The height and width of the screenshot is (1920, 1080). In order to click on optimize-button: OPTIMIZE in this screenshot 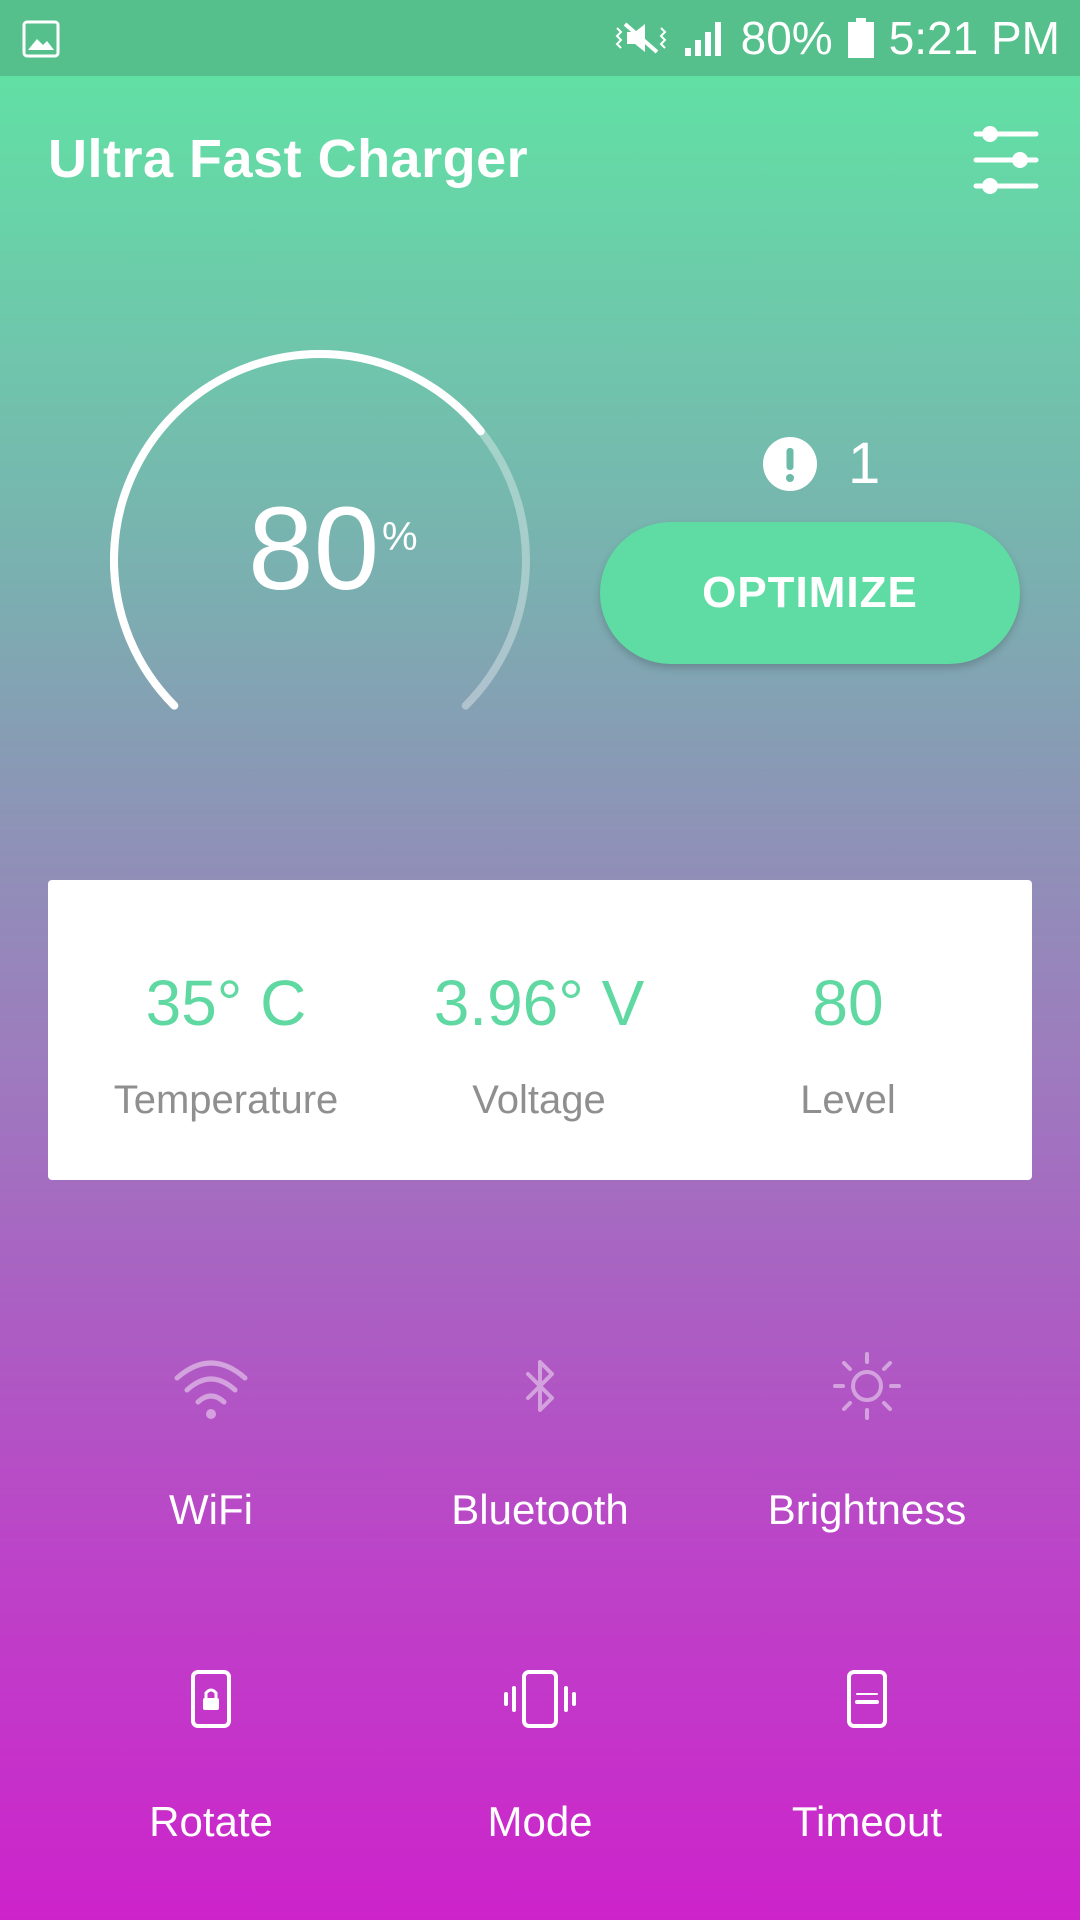, I will do `click(810, 593)`.